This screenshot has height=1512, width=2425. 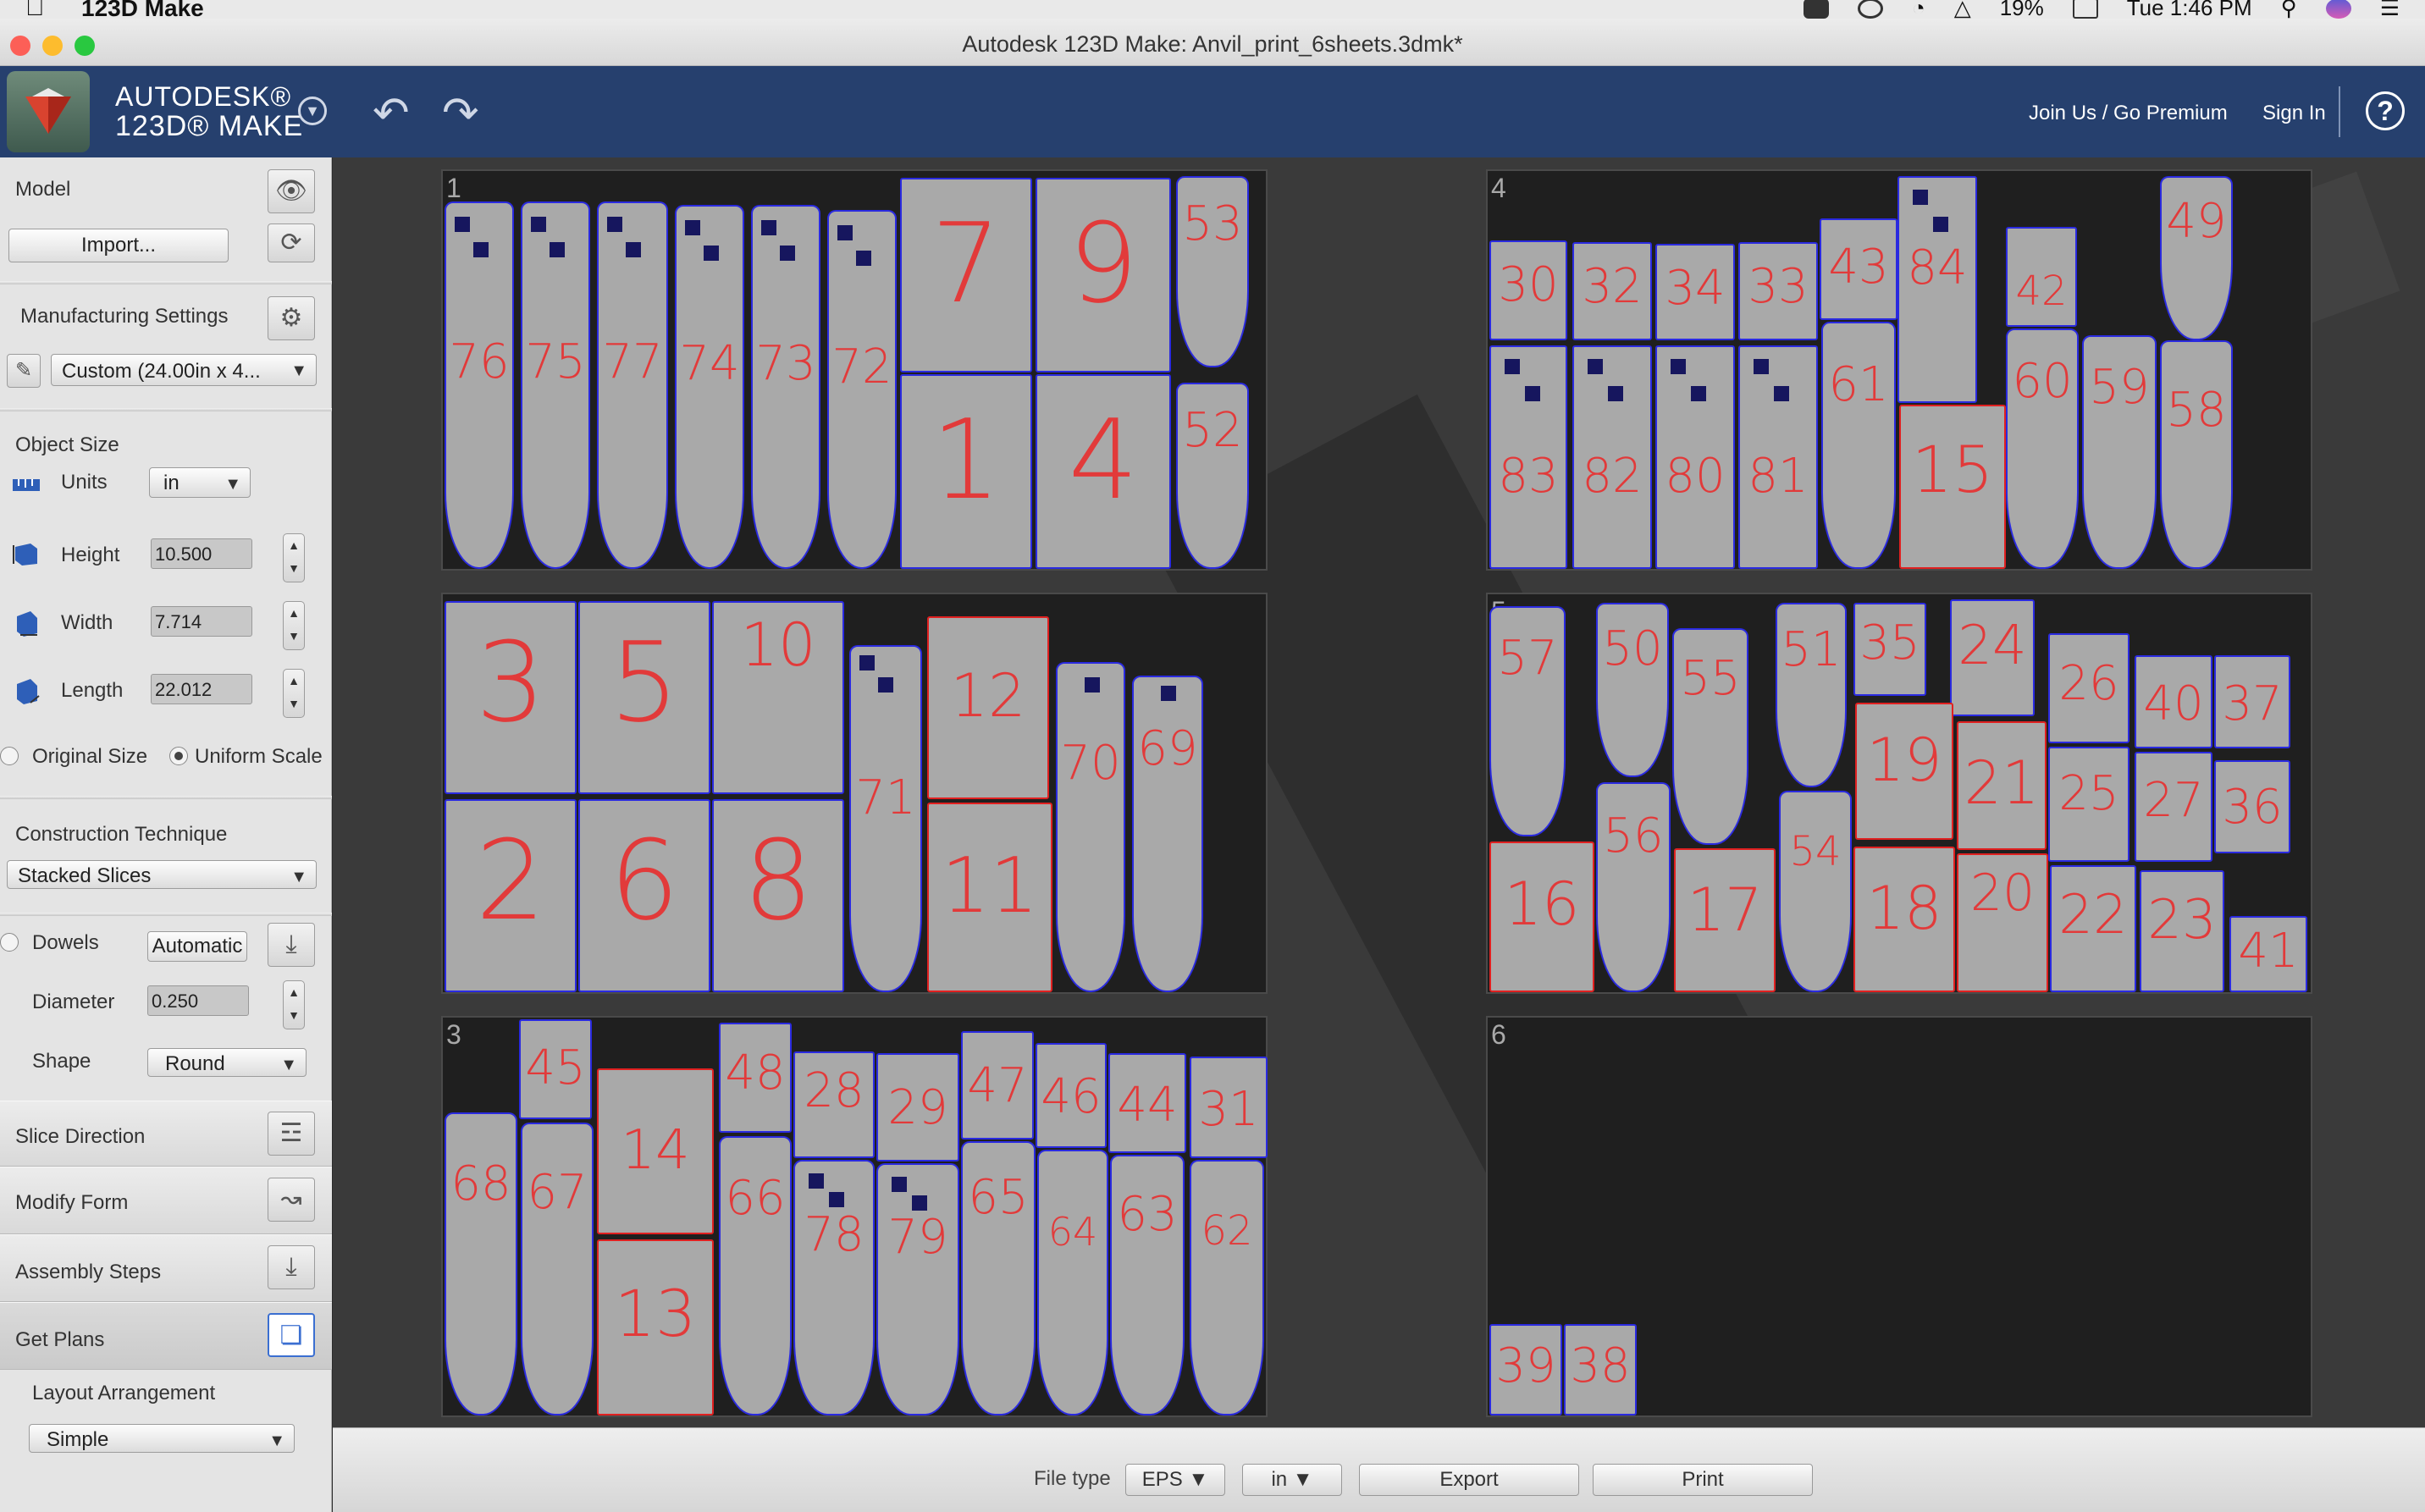 I want to click on part-piece: 84, so click(x=1937, y=289).